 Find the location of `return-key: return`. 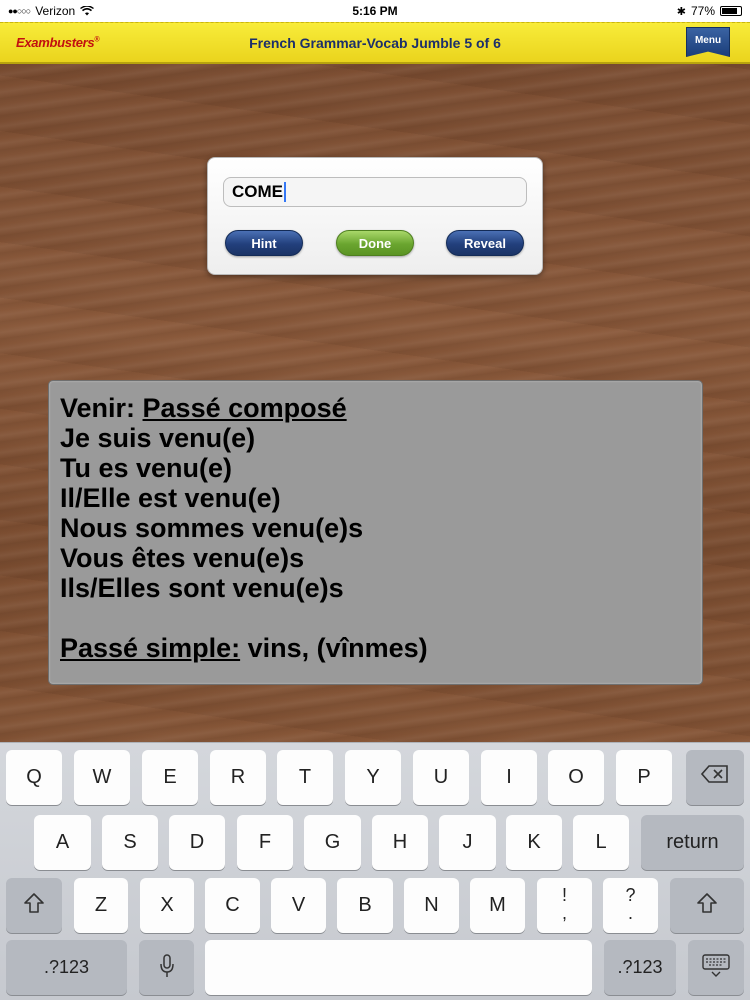

return-key: return is located at coordinates (692, 842).